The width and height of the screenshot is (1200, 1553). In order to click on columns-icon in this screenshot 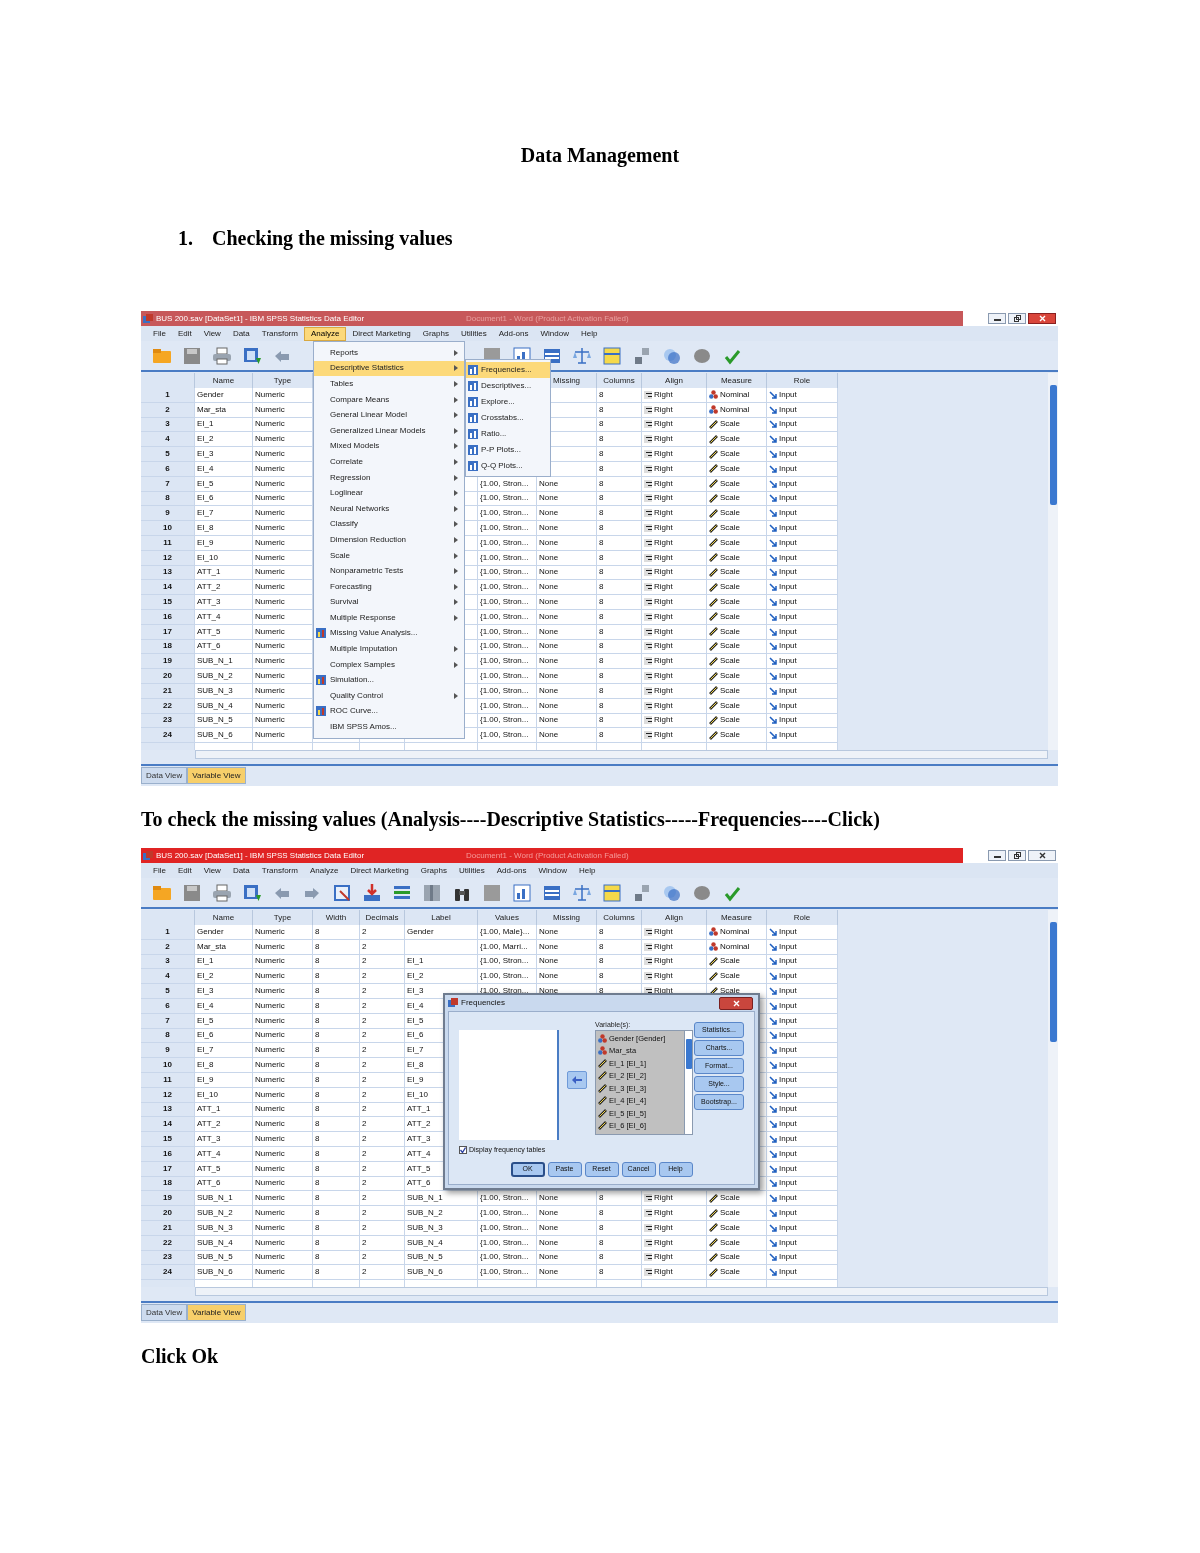, I will do `click(432, 892)`.